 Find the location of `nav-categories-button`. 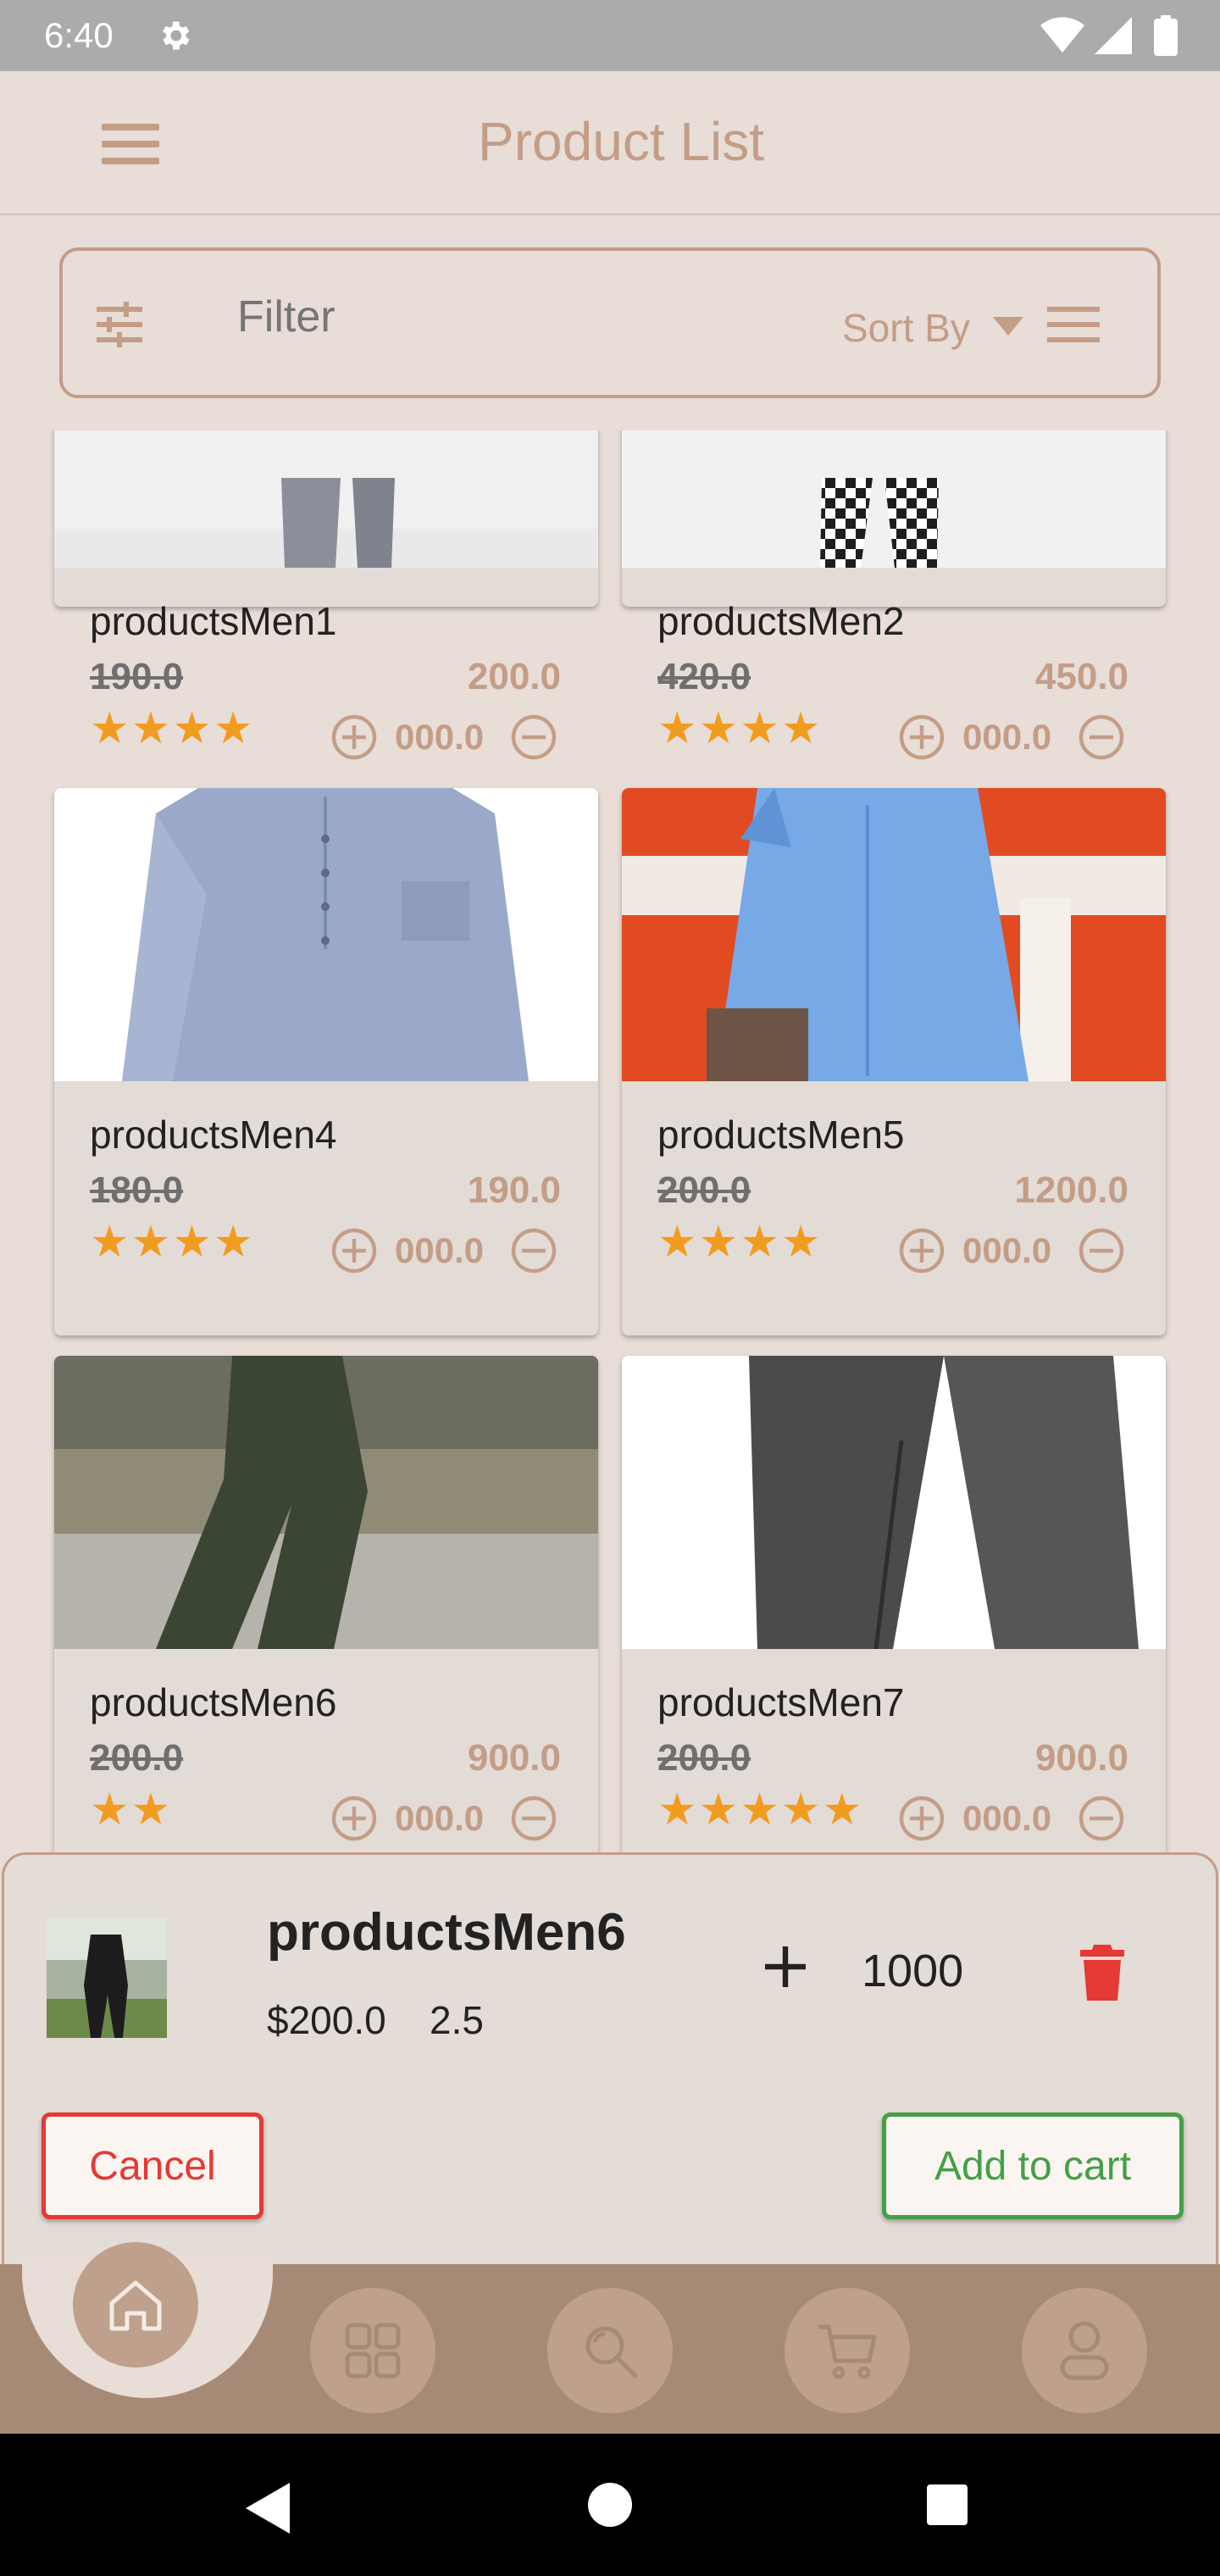

nav-categories-button is located at coordinates (372, 2350).